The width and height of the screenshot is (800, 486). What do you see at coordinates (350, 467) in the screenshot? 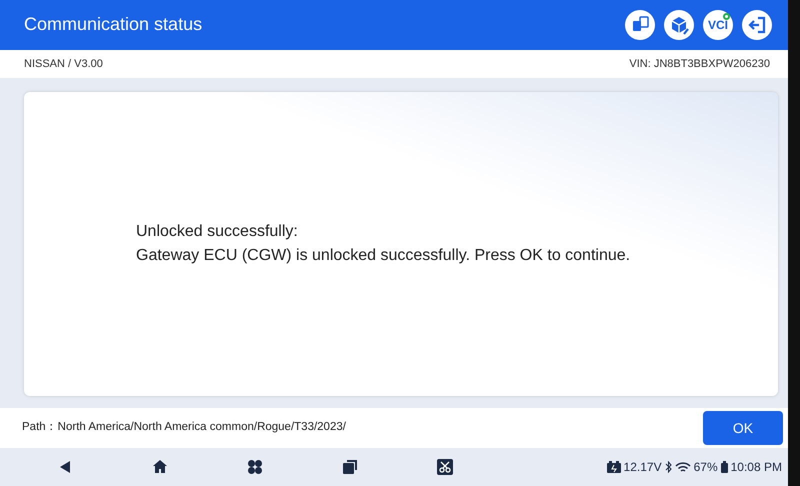
I see `recents-icon` at bounding box center [350, 467].